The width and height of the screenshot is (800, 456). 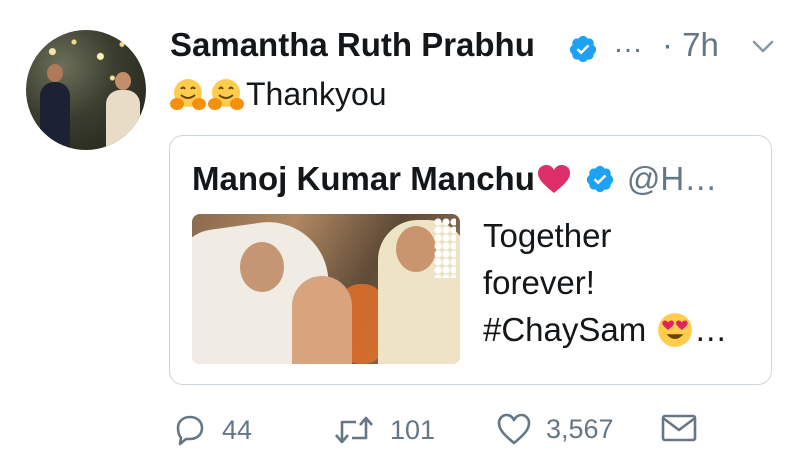 I want to click on author-name: Samantha Ruth Prabhu, so click(x=352, y=45).